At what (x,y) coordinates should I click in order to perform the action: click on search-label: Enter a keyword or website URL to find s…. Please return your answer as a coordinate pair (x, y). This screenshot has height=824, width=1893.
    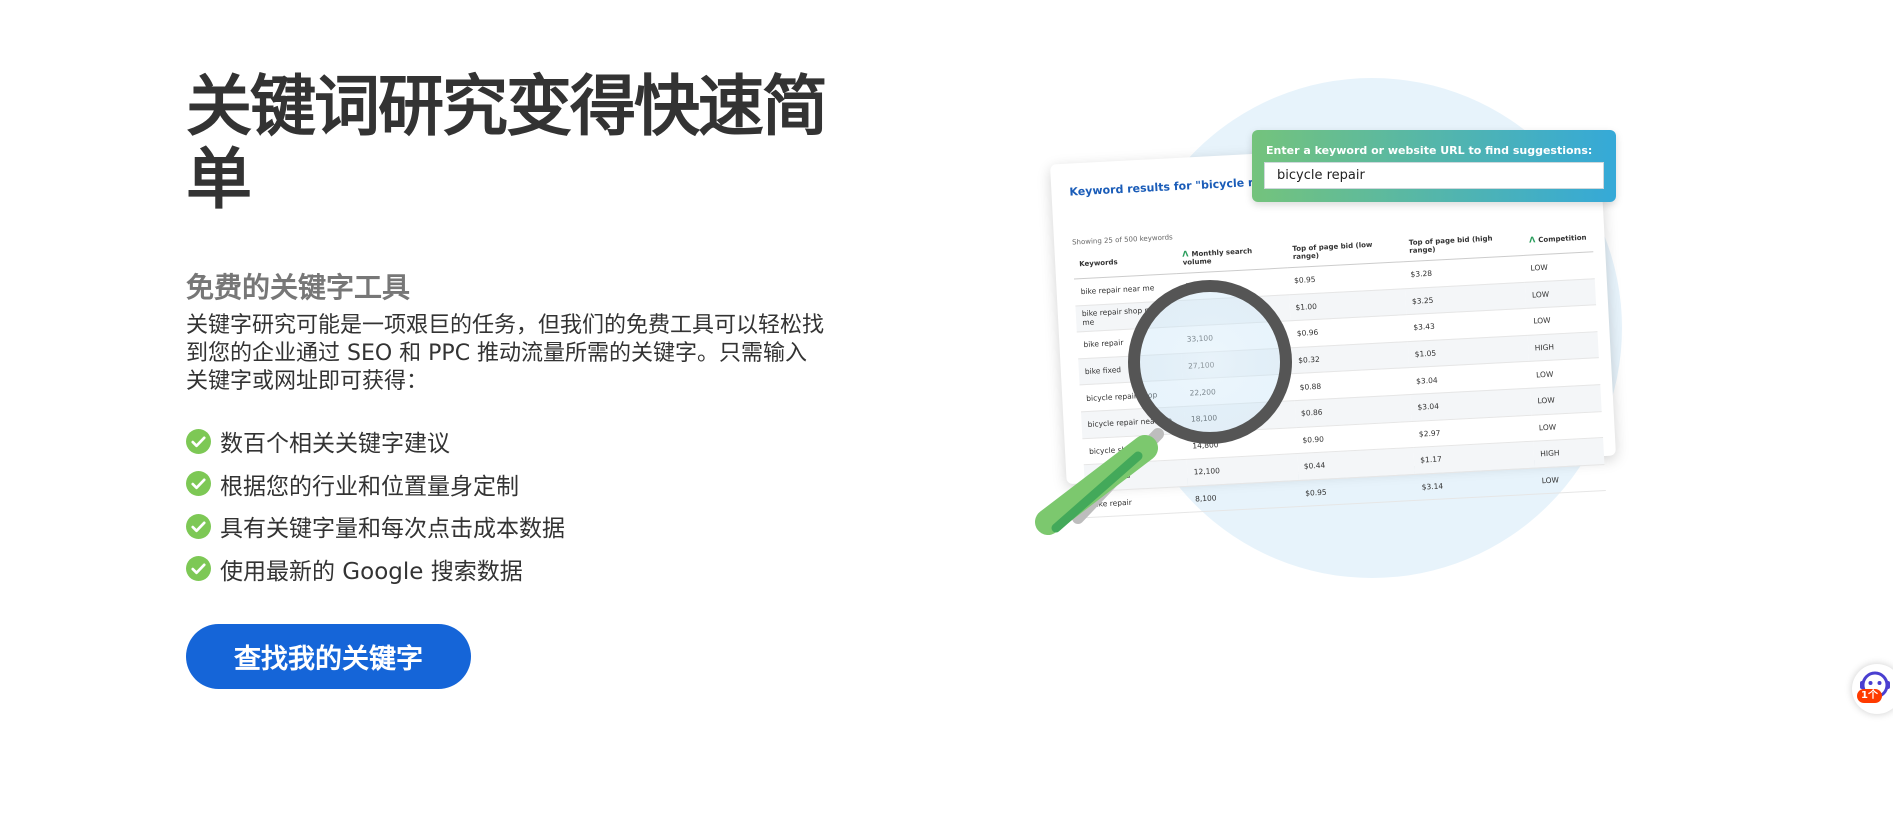
    Looking at the image, I should click on (1429, 150).